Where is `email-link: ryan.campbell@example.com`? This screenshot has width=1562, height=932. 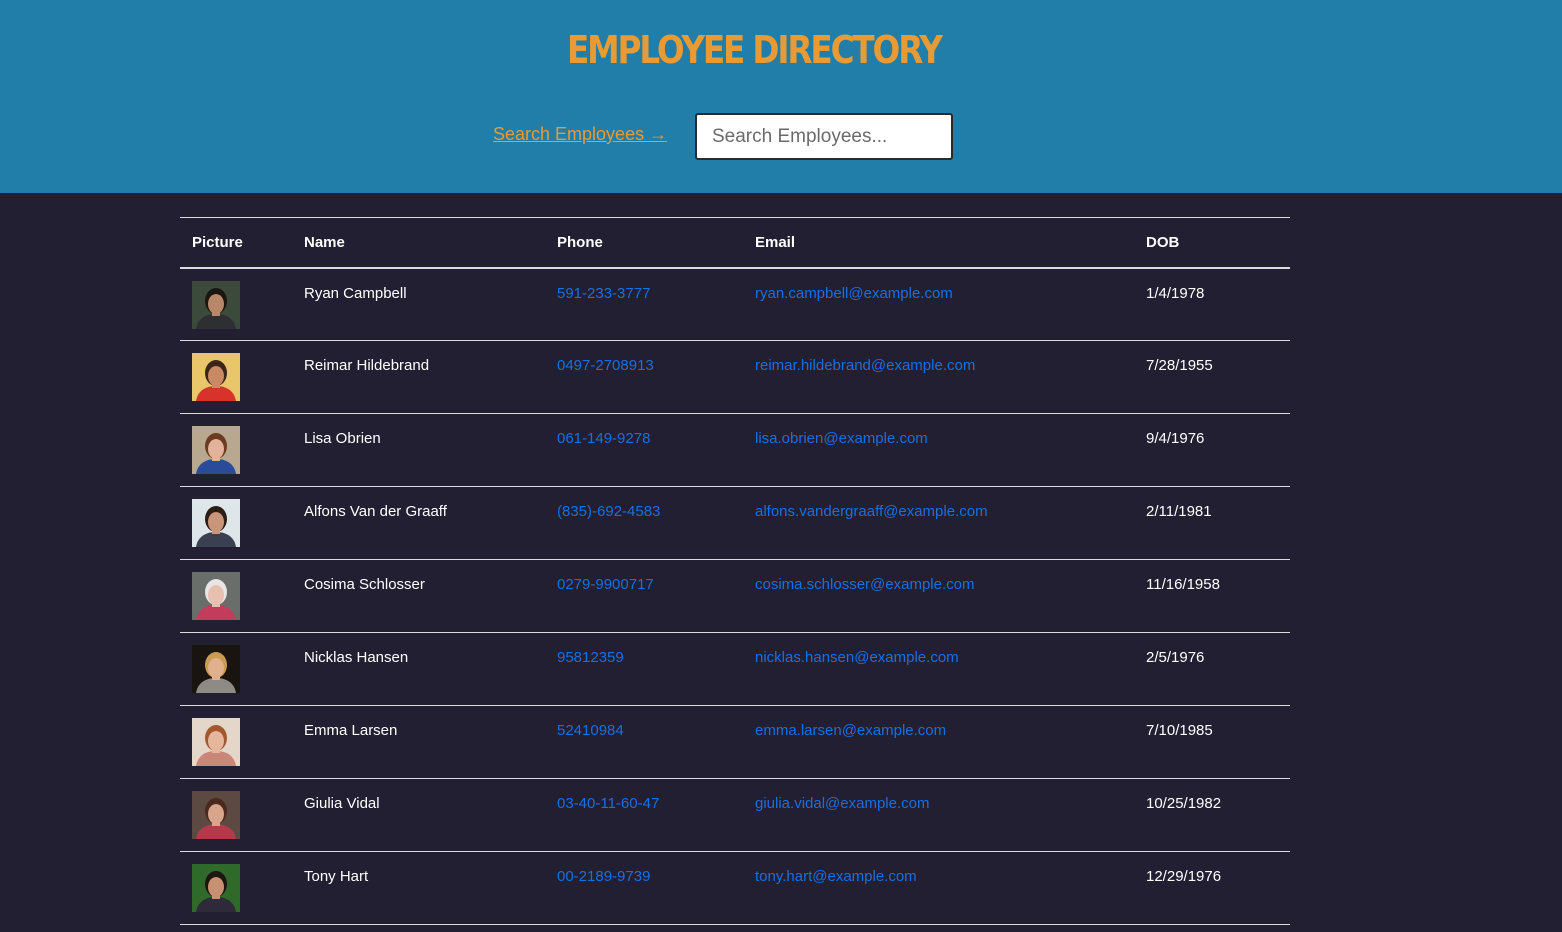 email-link: ryan.campbell@example.com is located at coordinates (854, 293).